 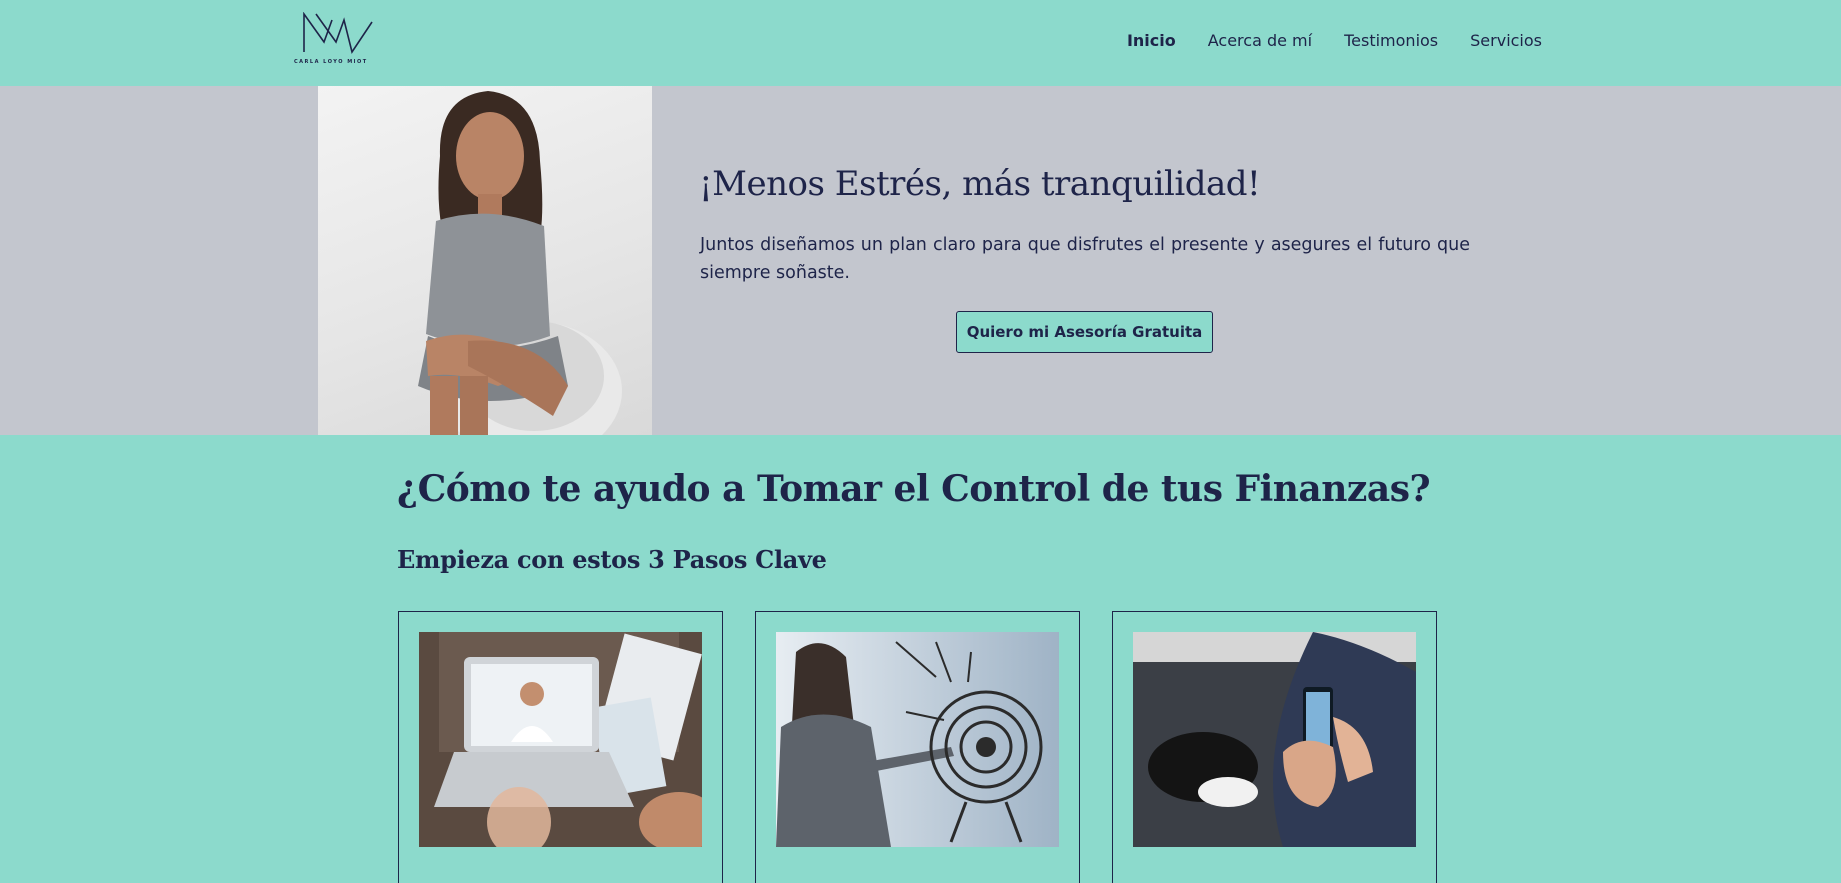 What do you see at coordinates (485, 260) in the screenshot?
I see `hero-portrait-image` at bounding box center [485, 260].